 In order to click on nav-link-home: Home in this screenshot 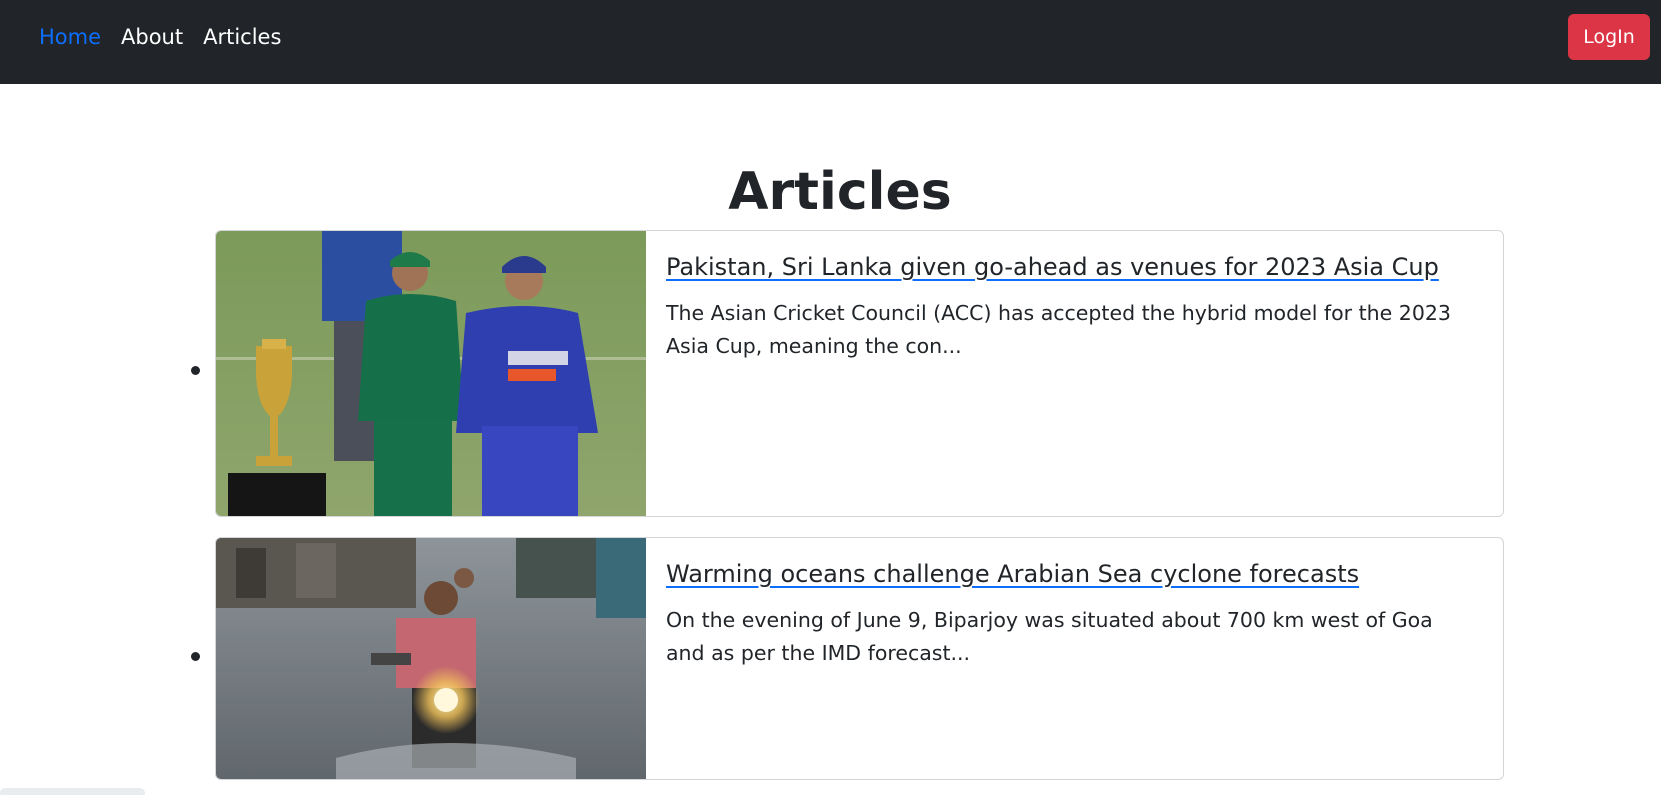, I will do `click(70, 37)`.